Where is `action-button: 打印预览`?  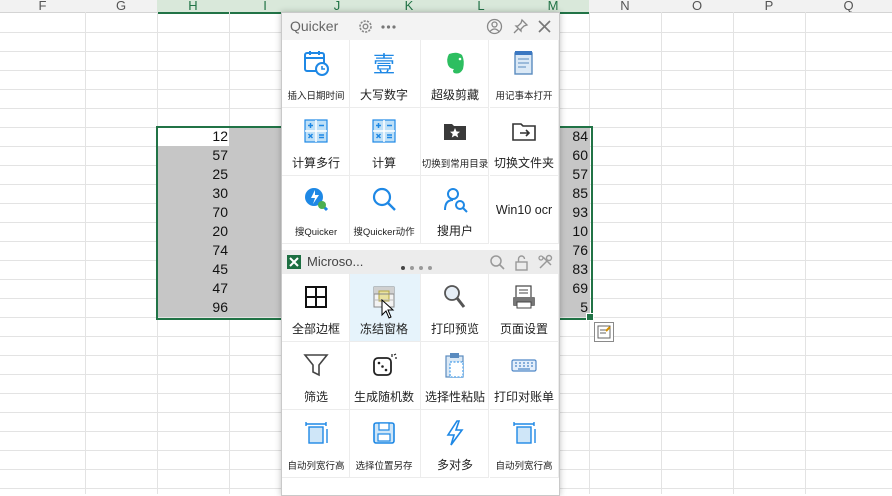 action-button: 打印预览 is located at coordinates (455, 308).